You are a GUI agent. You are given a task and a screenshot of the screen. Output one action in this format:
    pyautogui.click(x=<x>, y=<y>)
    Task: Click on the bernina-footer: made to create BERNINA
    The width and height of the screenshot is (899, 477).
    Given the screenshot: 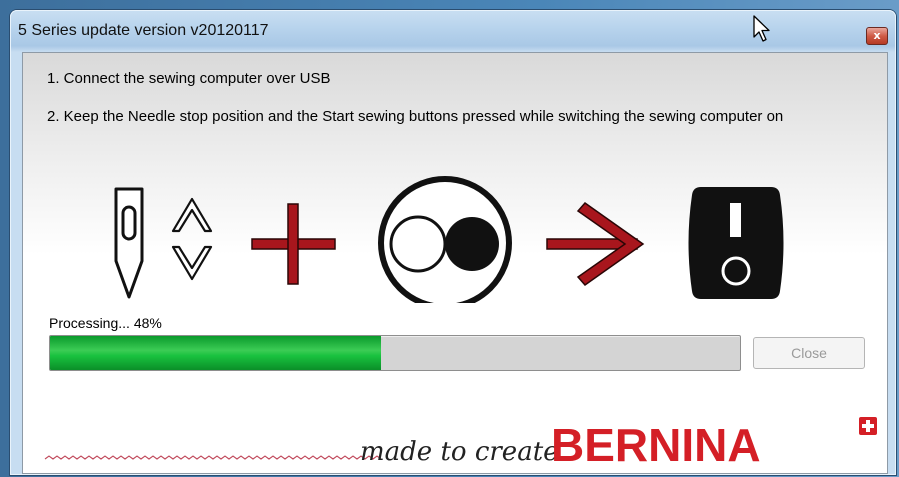 What is the action you would take?
    pyautogui.click(x=460, y=444)
    